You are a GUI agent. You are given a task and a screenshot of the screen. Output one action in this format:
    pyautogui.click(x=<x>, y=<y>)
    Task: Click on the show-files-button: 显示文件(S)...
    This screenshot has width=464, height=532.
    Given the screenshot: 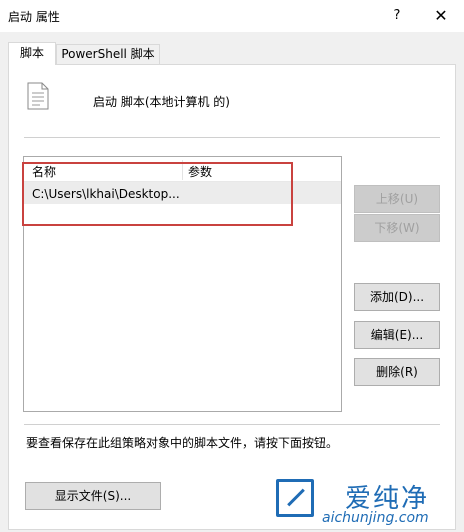 What is the action you would take?
    pyautogui.click(x=93, y=496)
    